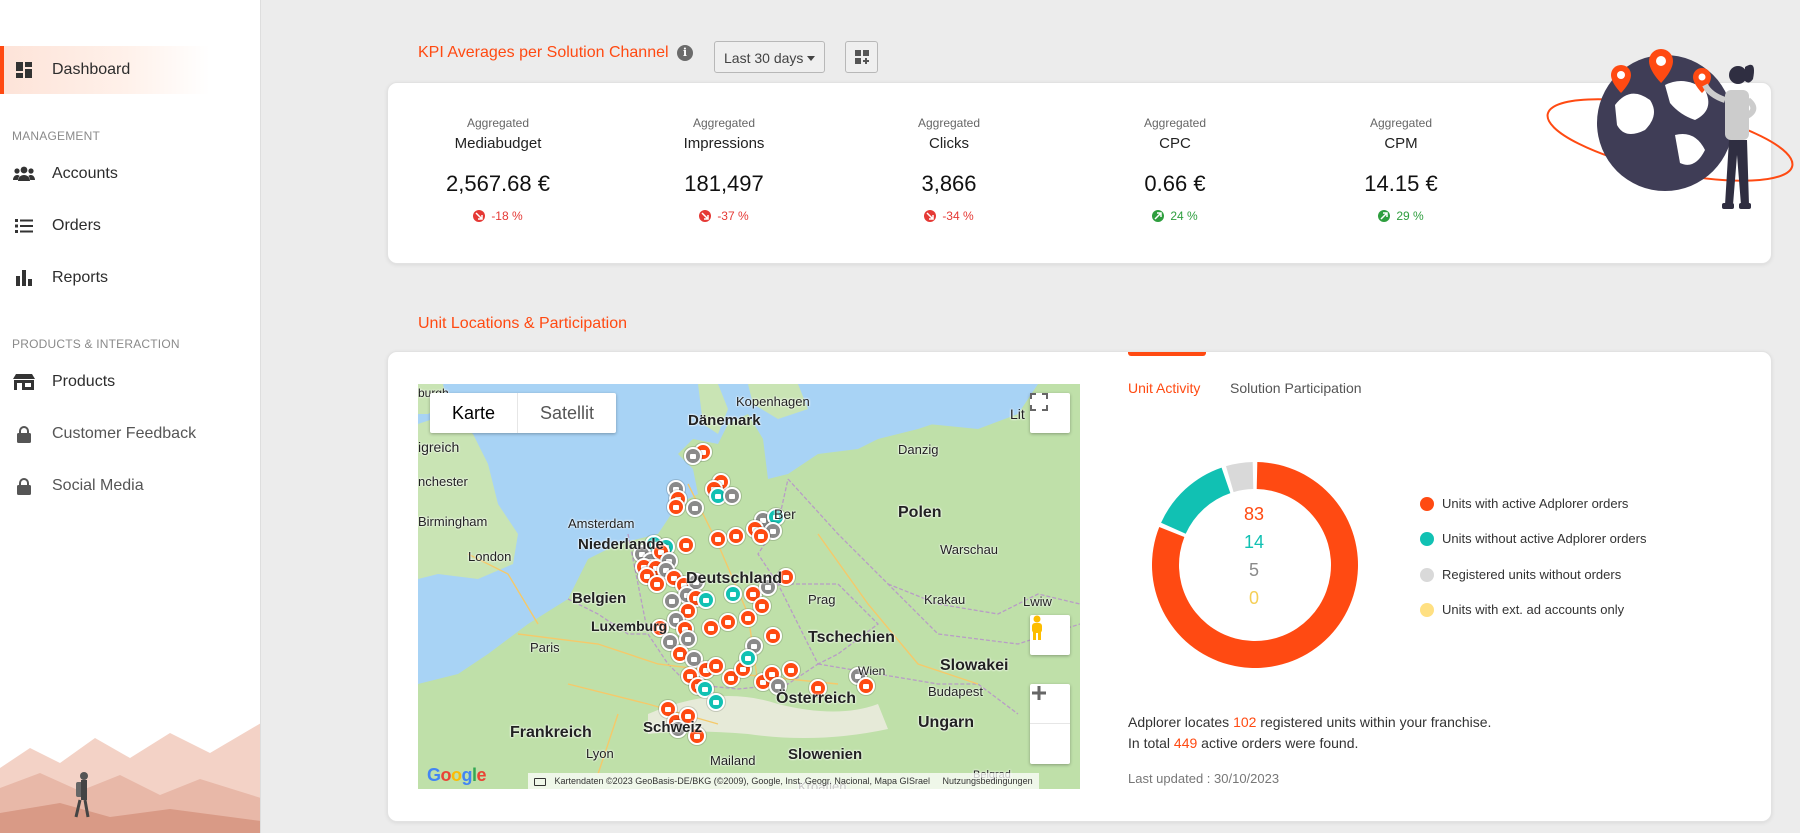 The width and height of the screenshot is (1800, 833). Describe the element at coordinates (1522, 609) in the screenshot. I see `legend-ext: Units with ext. ad accounts only` at that location.